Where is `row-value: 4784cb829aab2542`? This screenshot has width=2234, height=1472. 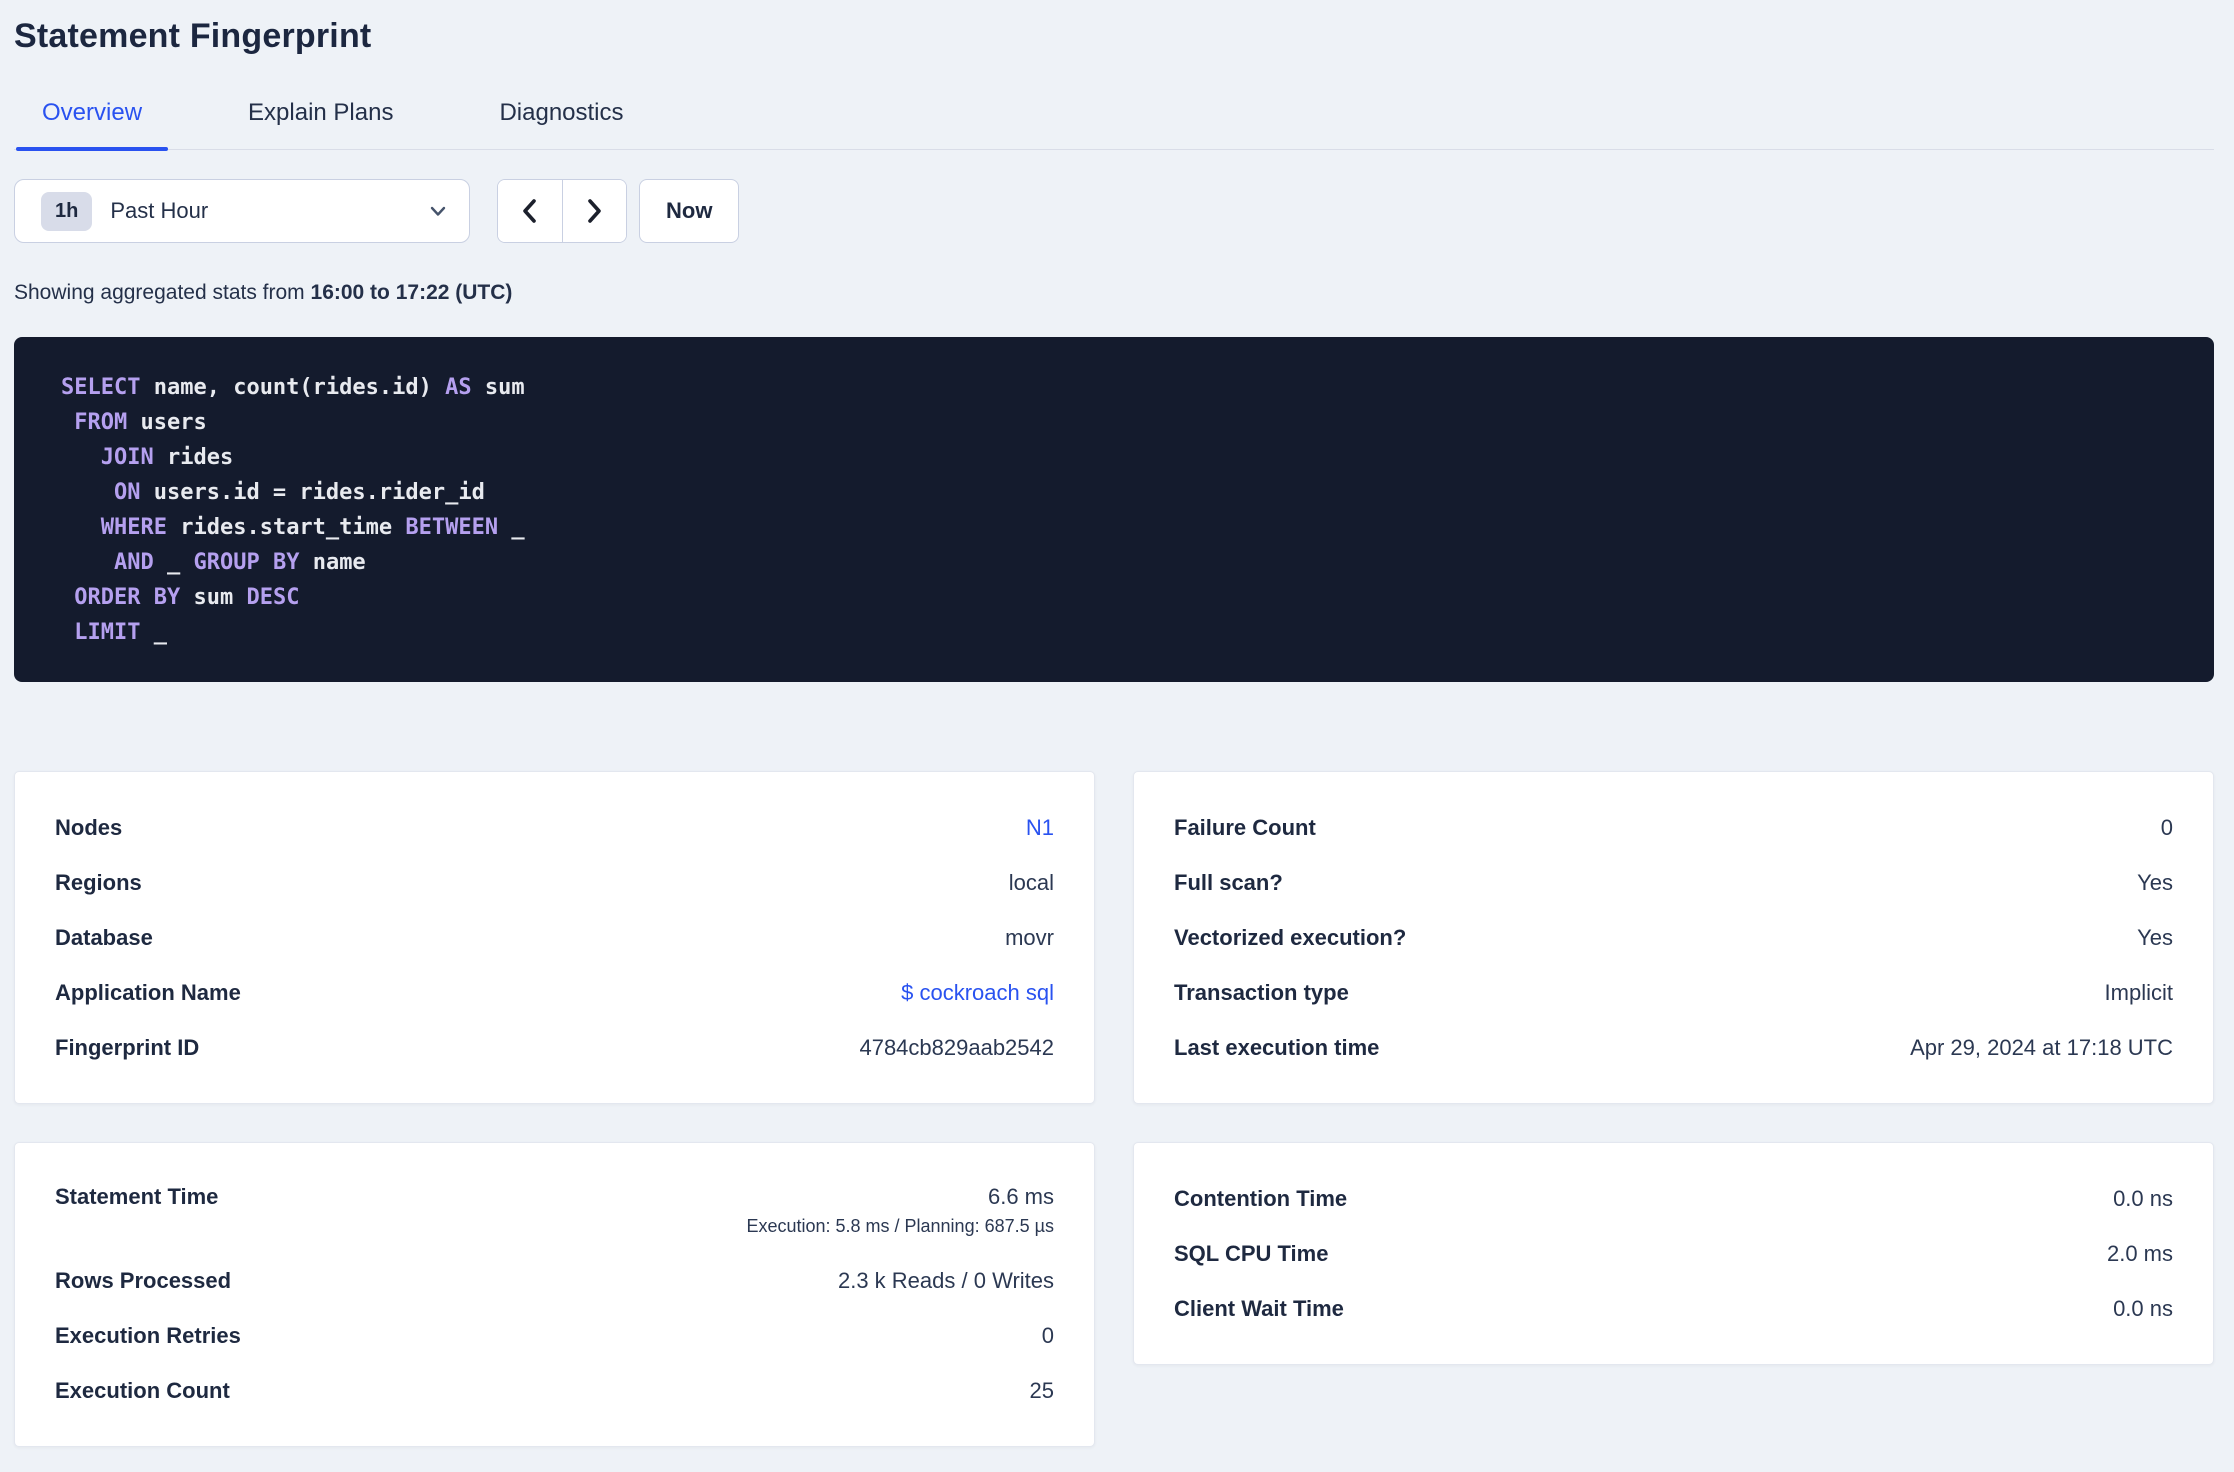
row-value: 4784cb829aab2542 is located at coordinates (956, 1047).